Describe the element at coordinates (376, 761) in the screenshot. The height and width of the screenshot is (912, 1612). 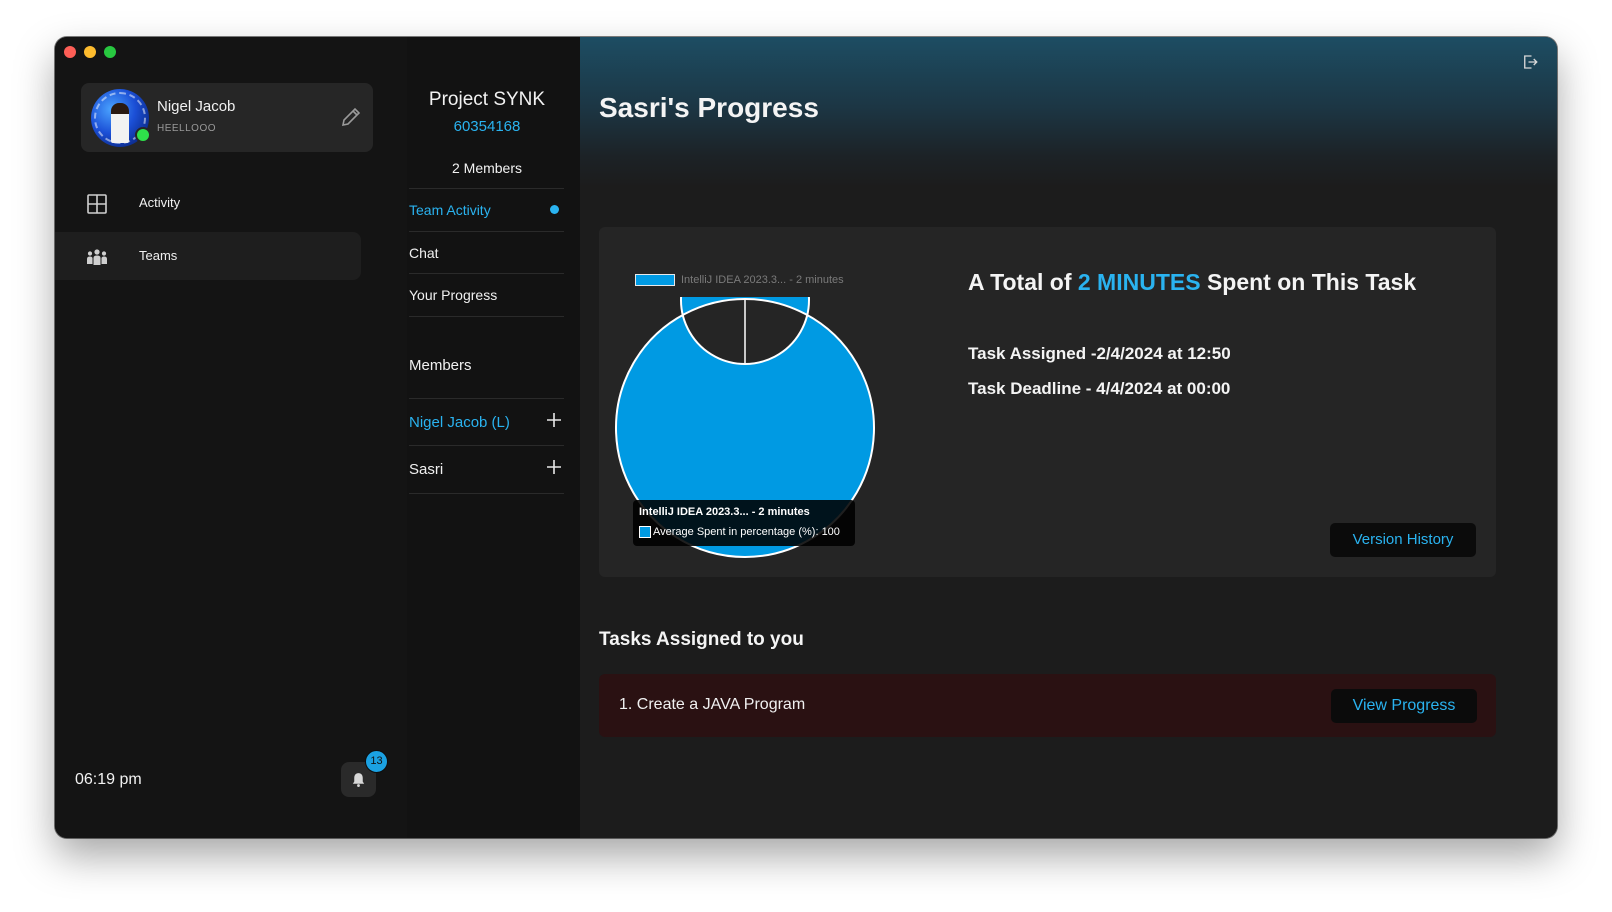
I see `notification-badge: 13` at that location.